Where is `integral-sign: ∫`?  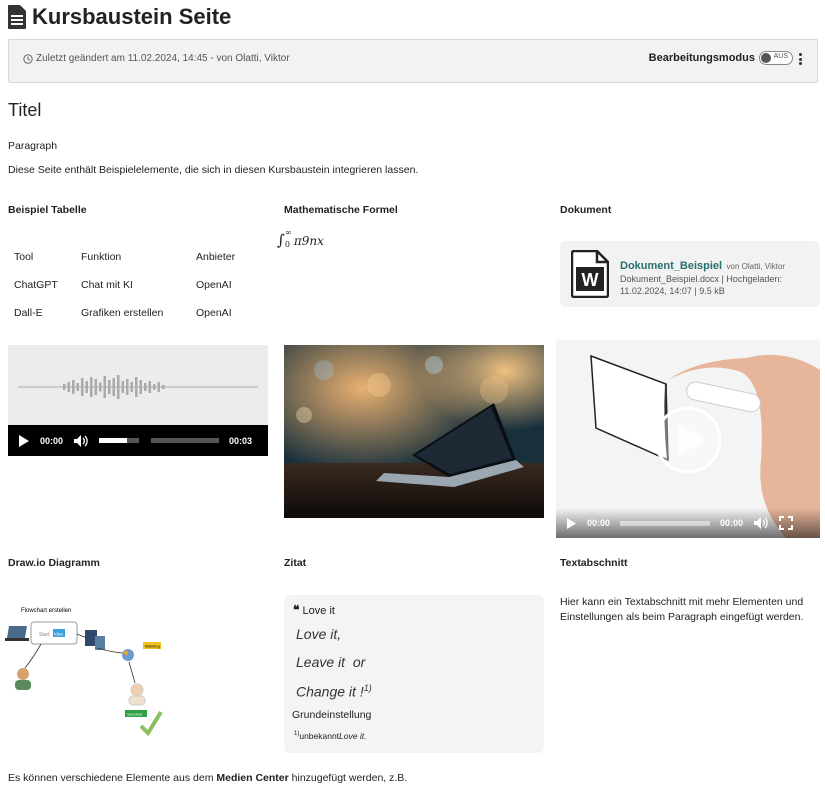 integral-sign: ∫ is located at coordinates (281, 240).